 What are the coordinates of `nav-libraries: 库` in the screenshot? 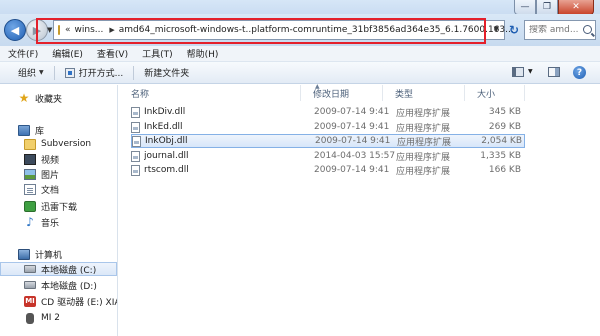 It's located at (67, 130).